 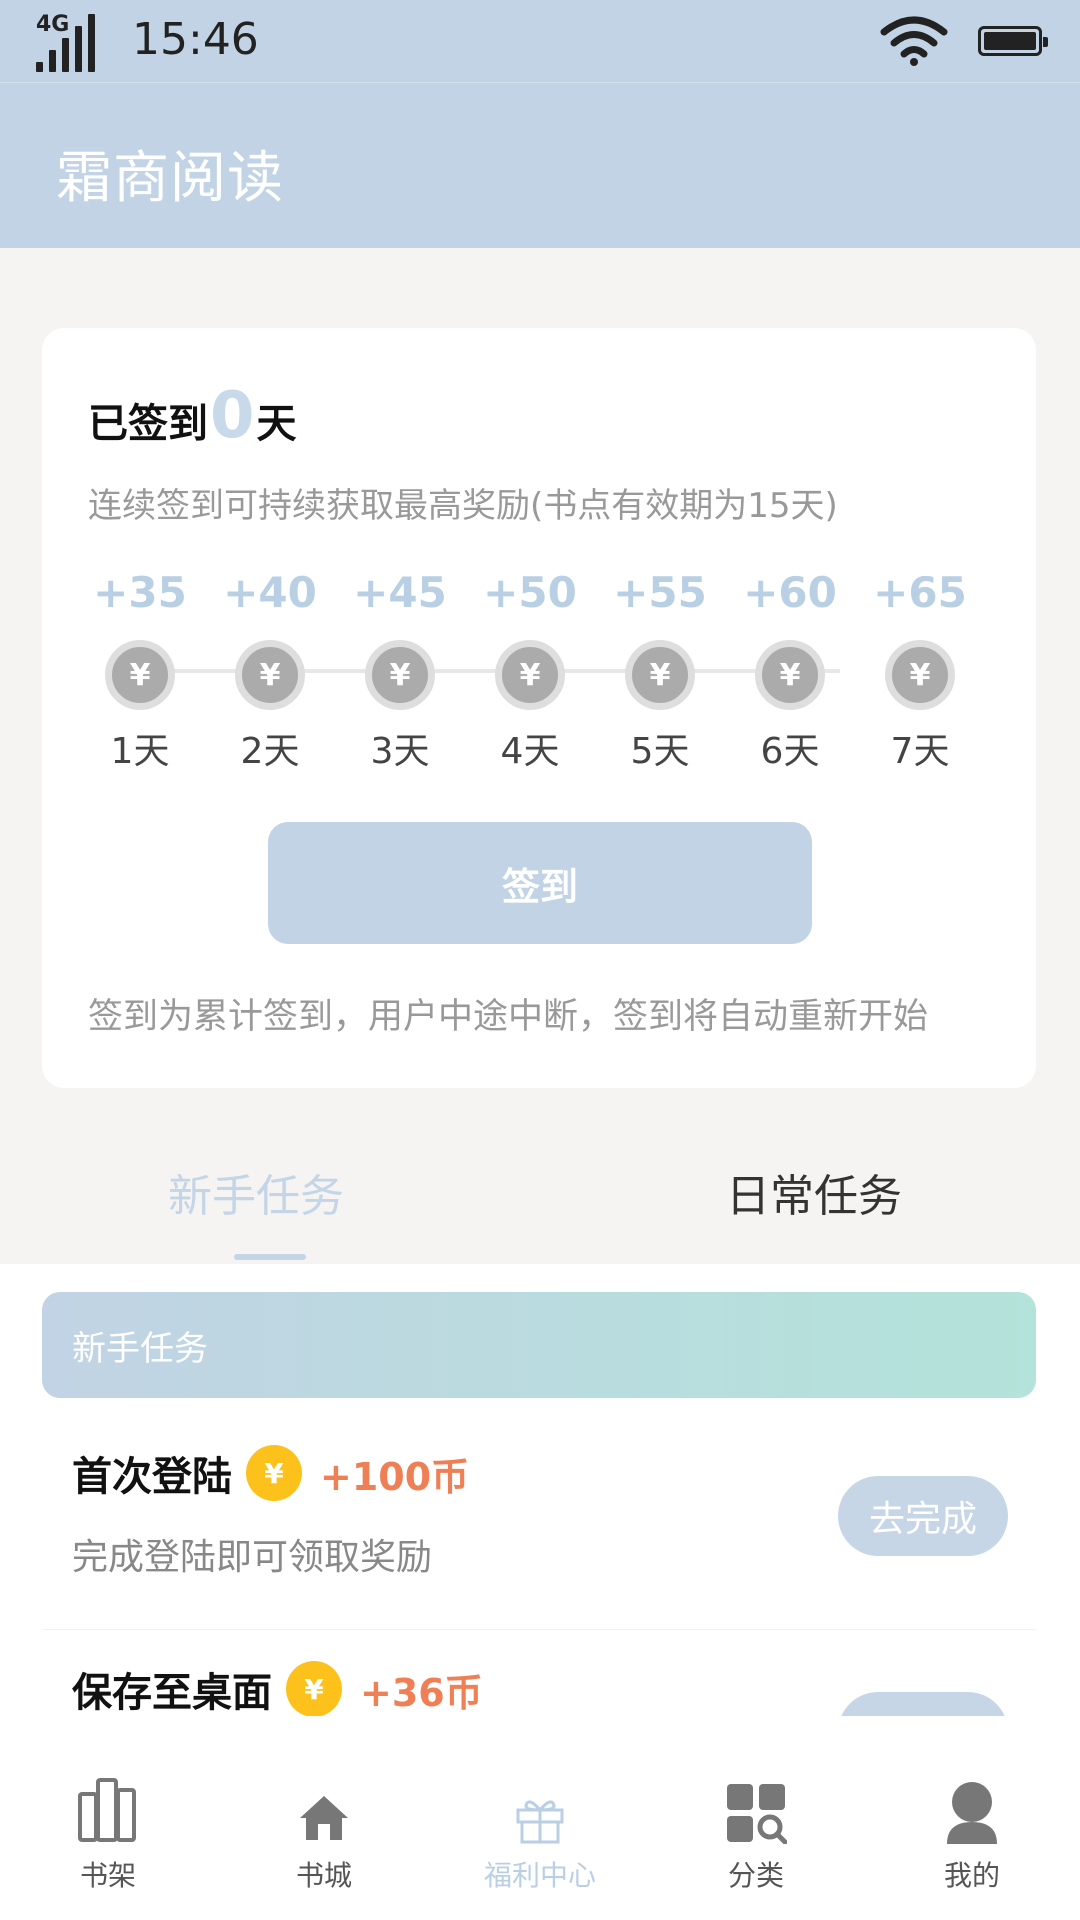 I want to click on nav-item-mine: 我的, so click(x=972, y=1833).